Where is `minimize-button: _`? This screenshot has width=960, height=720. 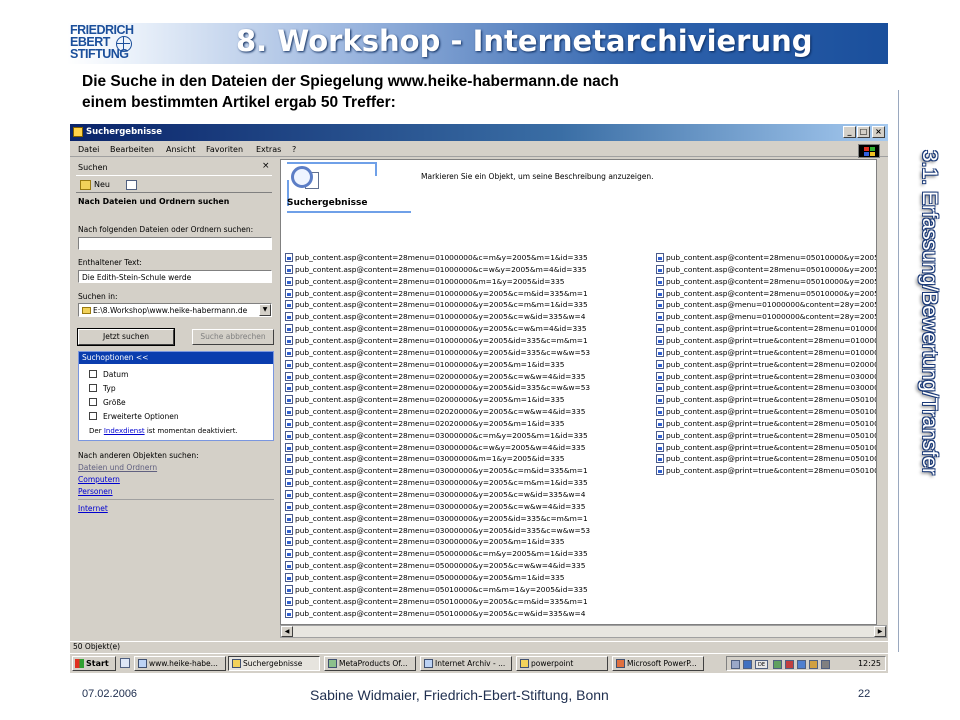
minimize-button: _ is located at coordinates (849, 132).